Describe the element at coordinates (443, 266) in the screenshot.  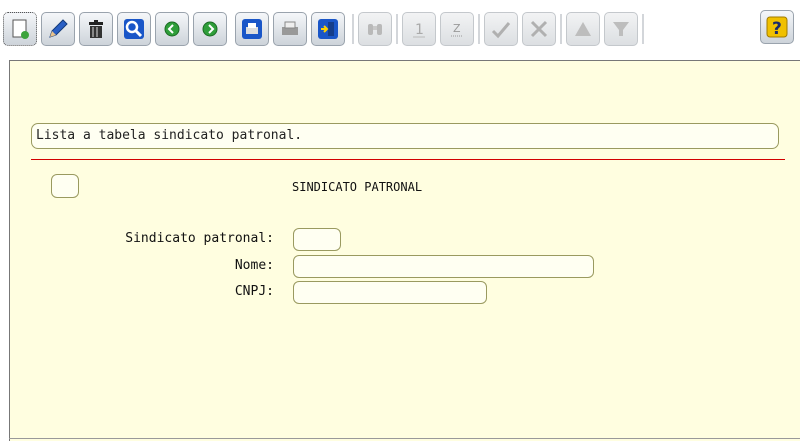
I see `nome-input` at that location.